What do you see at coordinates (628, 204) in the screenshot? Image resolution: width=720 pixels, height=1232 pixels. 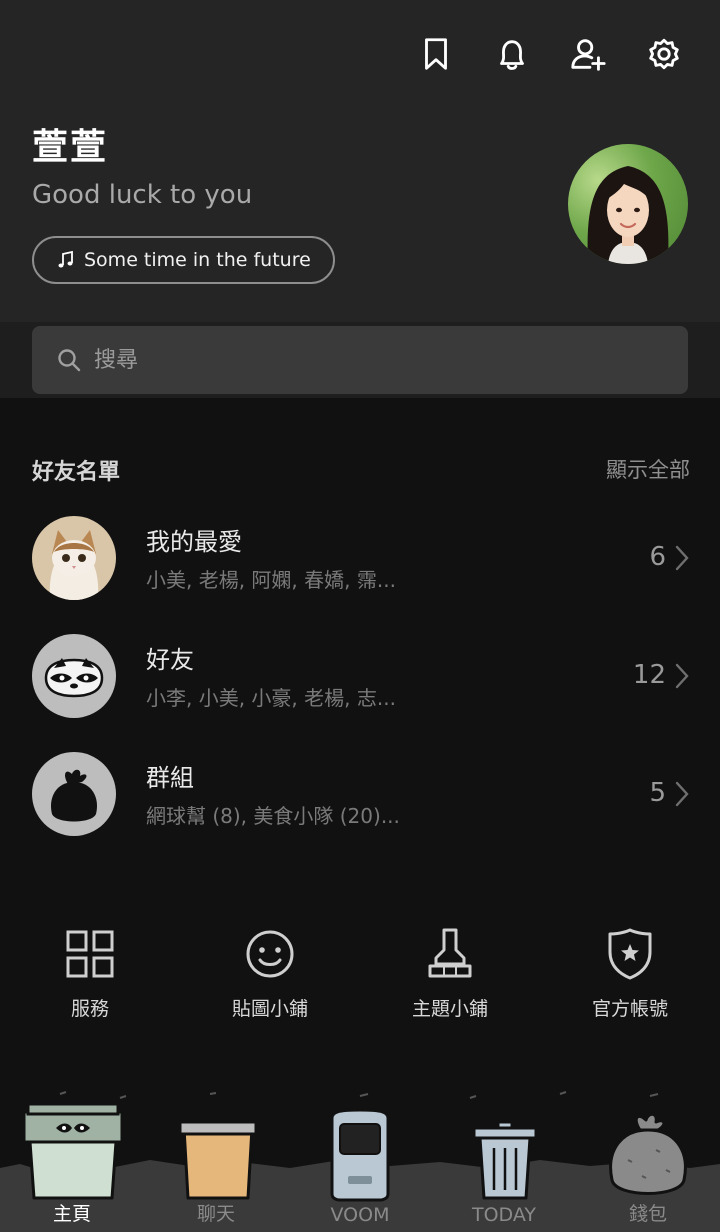 I see `profile-avatar` at bounding box center [628, 204].